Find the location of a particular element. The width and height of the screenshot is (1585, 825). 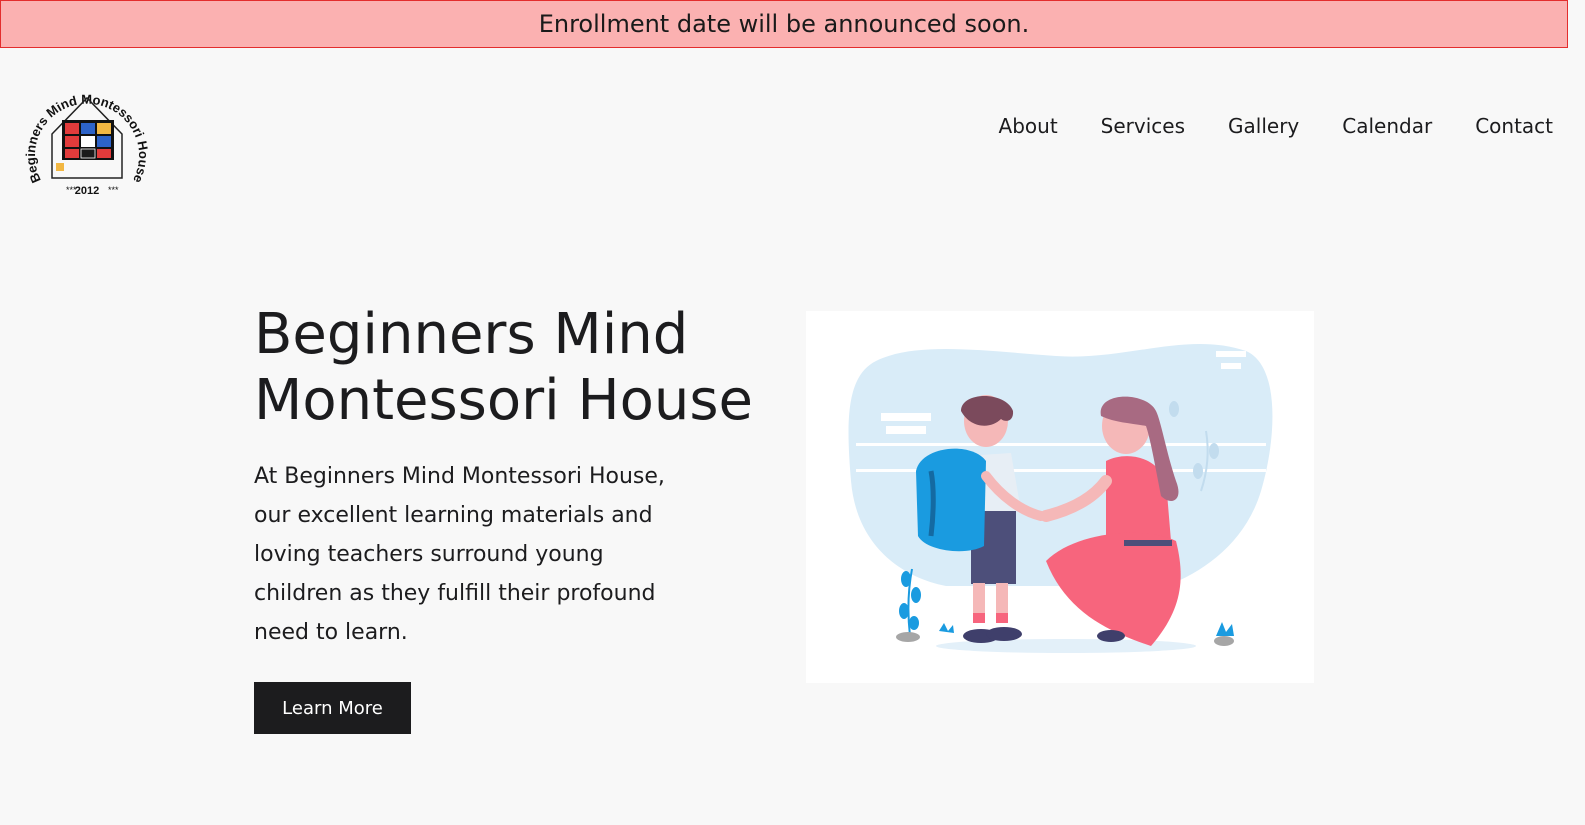

parent-child-illustration-icon is located at coordinates (1060, 498).